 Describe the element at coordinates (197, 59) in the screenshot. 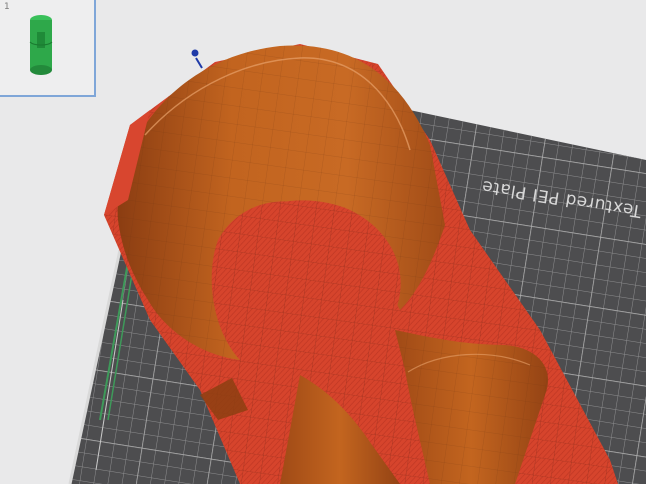

I see `axis-handle-icon` at that location.